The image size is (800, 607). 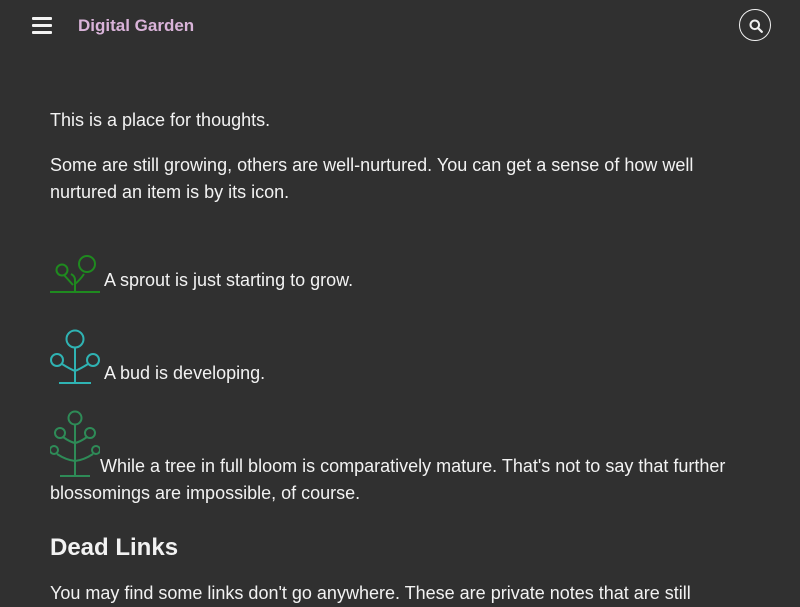 I want to click on sprout-text: A sprout is just starting to grow., so click(x=229, y=280).